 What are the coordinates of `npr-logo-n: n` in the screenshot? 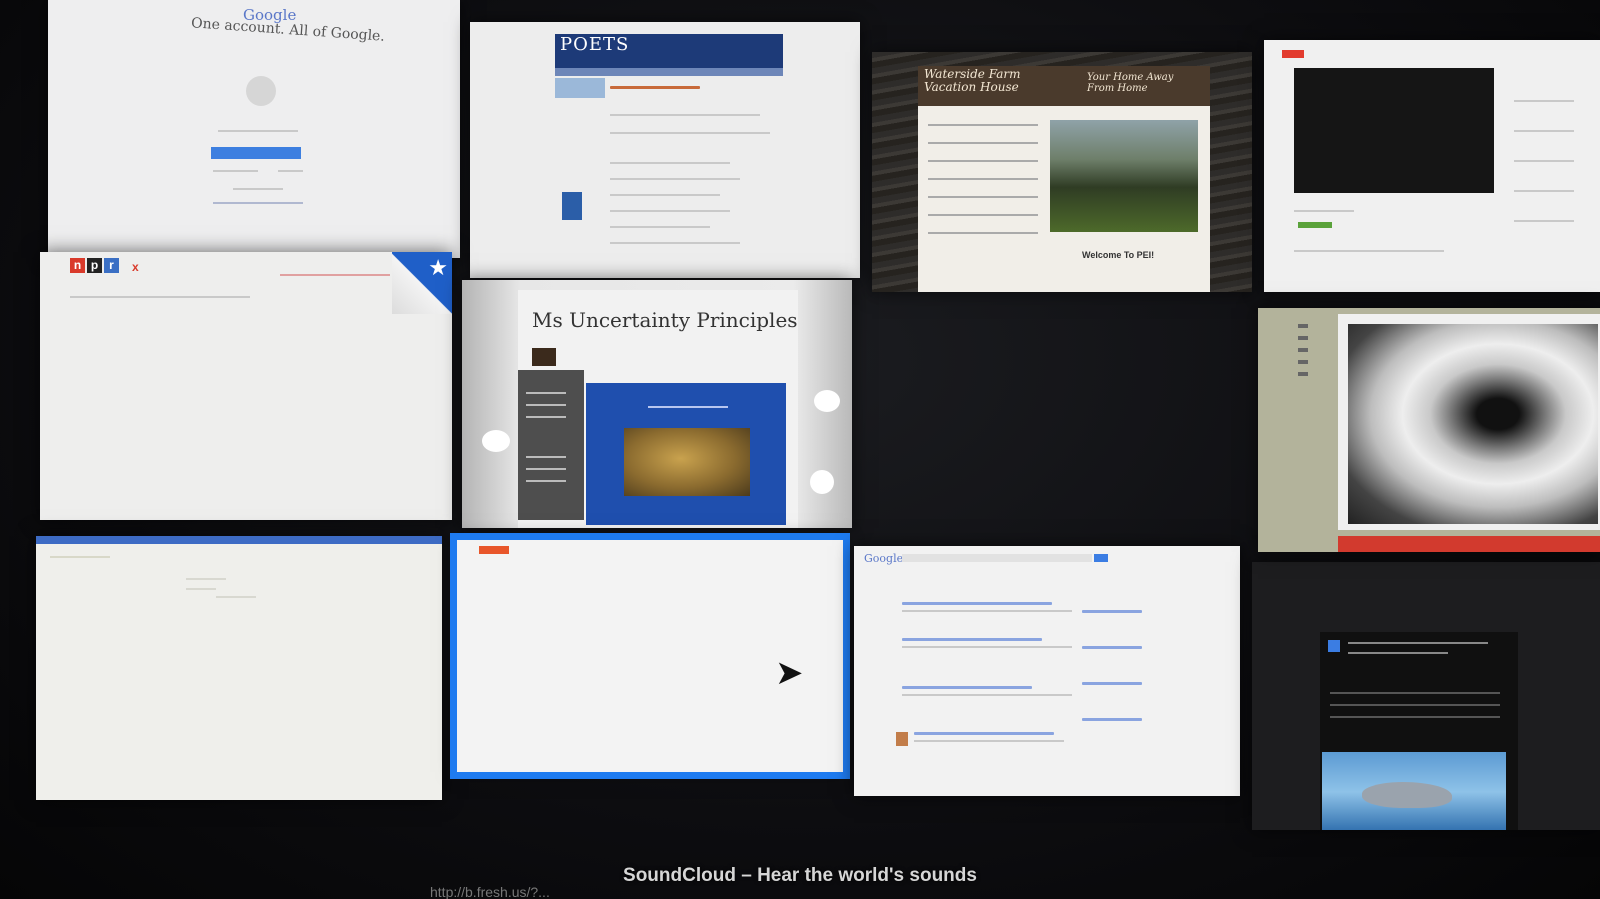 It's located at (77, 265).